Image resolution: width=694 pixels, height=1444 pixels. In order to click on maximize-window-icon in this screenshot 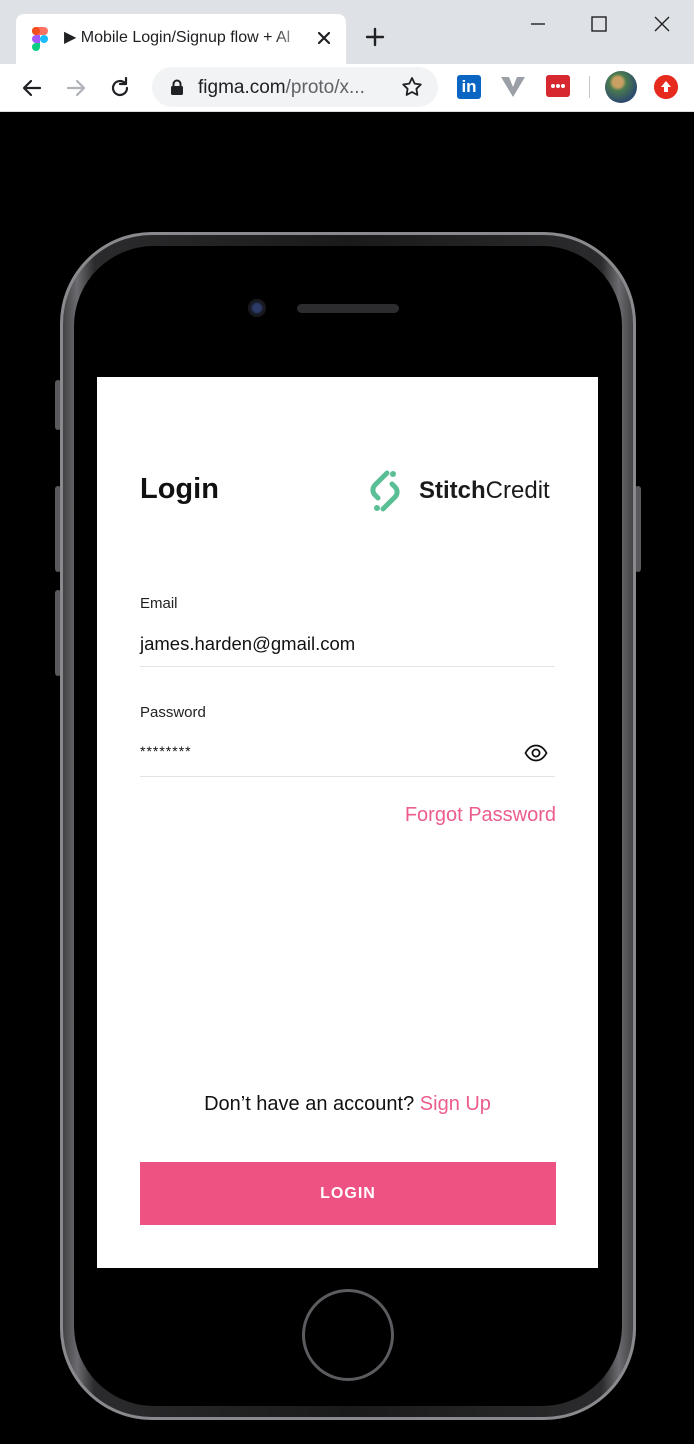, I will do `click(599, 24)`.